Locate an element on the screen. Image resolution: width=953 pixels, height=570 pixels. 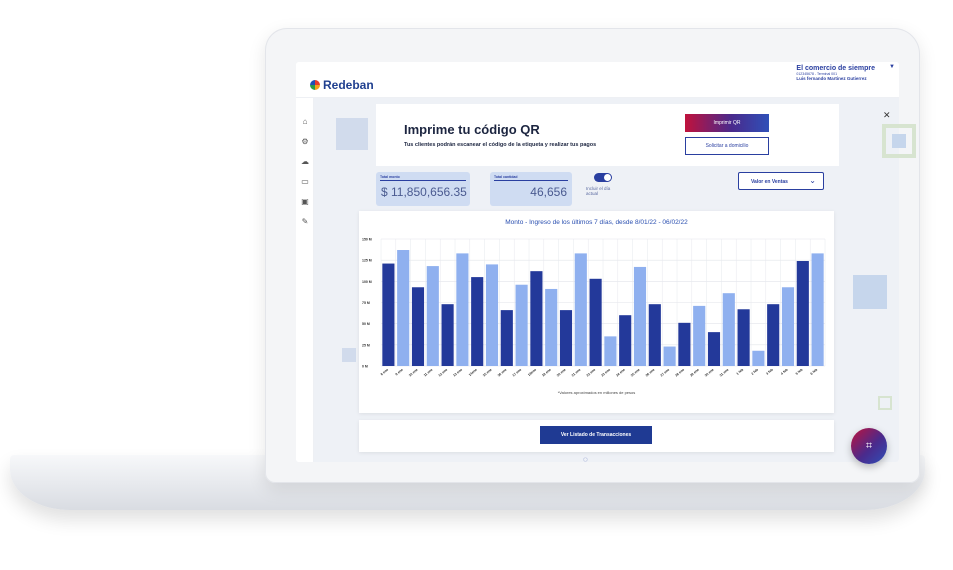
x-tick-label: 12 ene is located at coordinates (443, 373).